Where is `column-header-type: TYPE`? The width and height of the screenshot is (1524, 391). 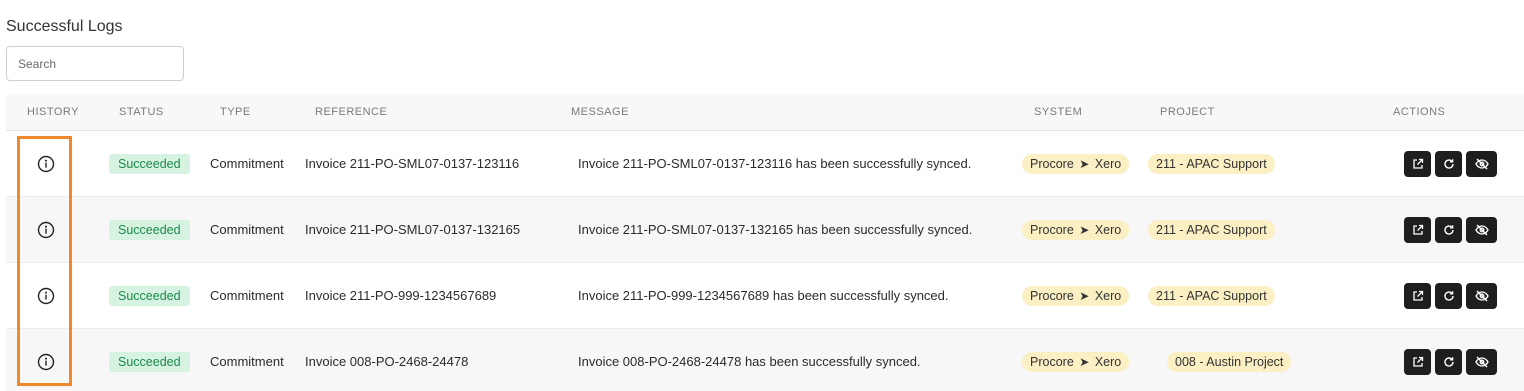
column-header-type: TYPE is located at coordinates (235, 112).